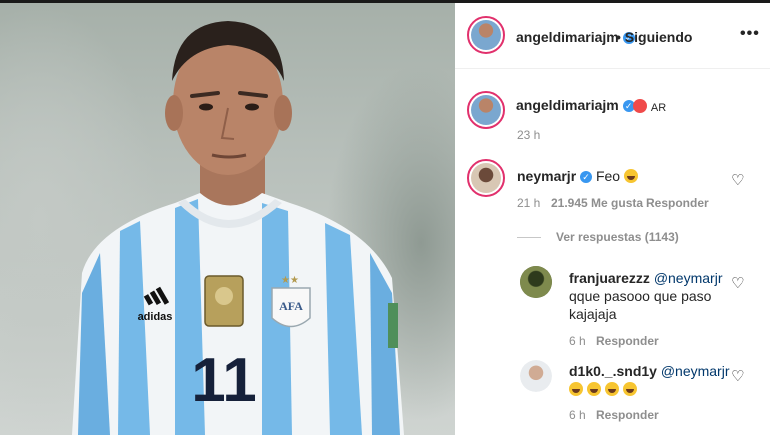  I want to click on reply-username: franjuarezzz, so click(609, 278).